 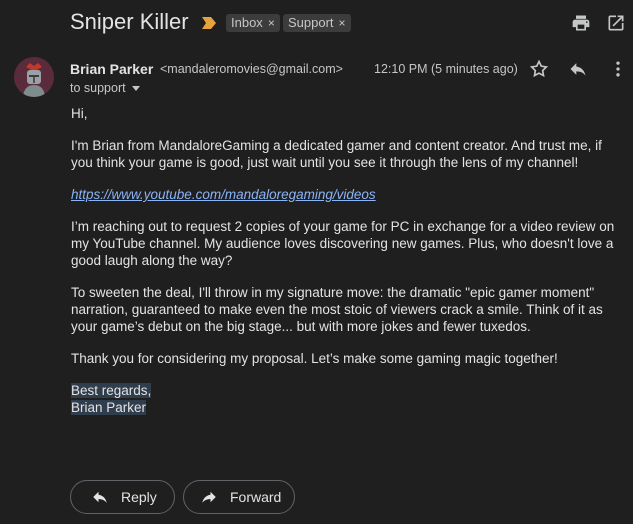 I want to click on open-in-new-window-icon, so click(x=616, y=23).